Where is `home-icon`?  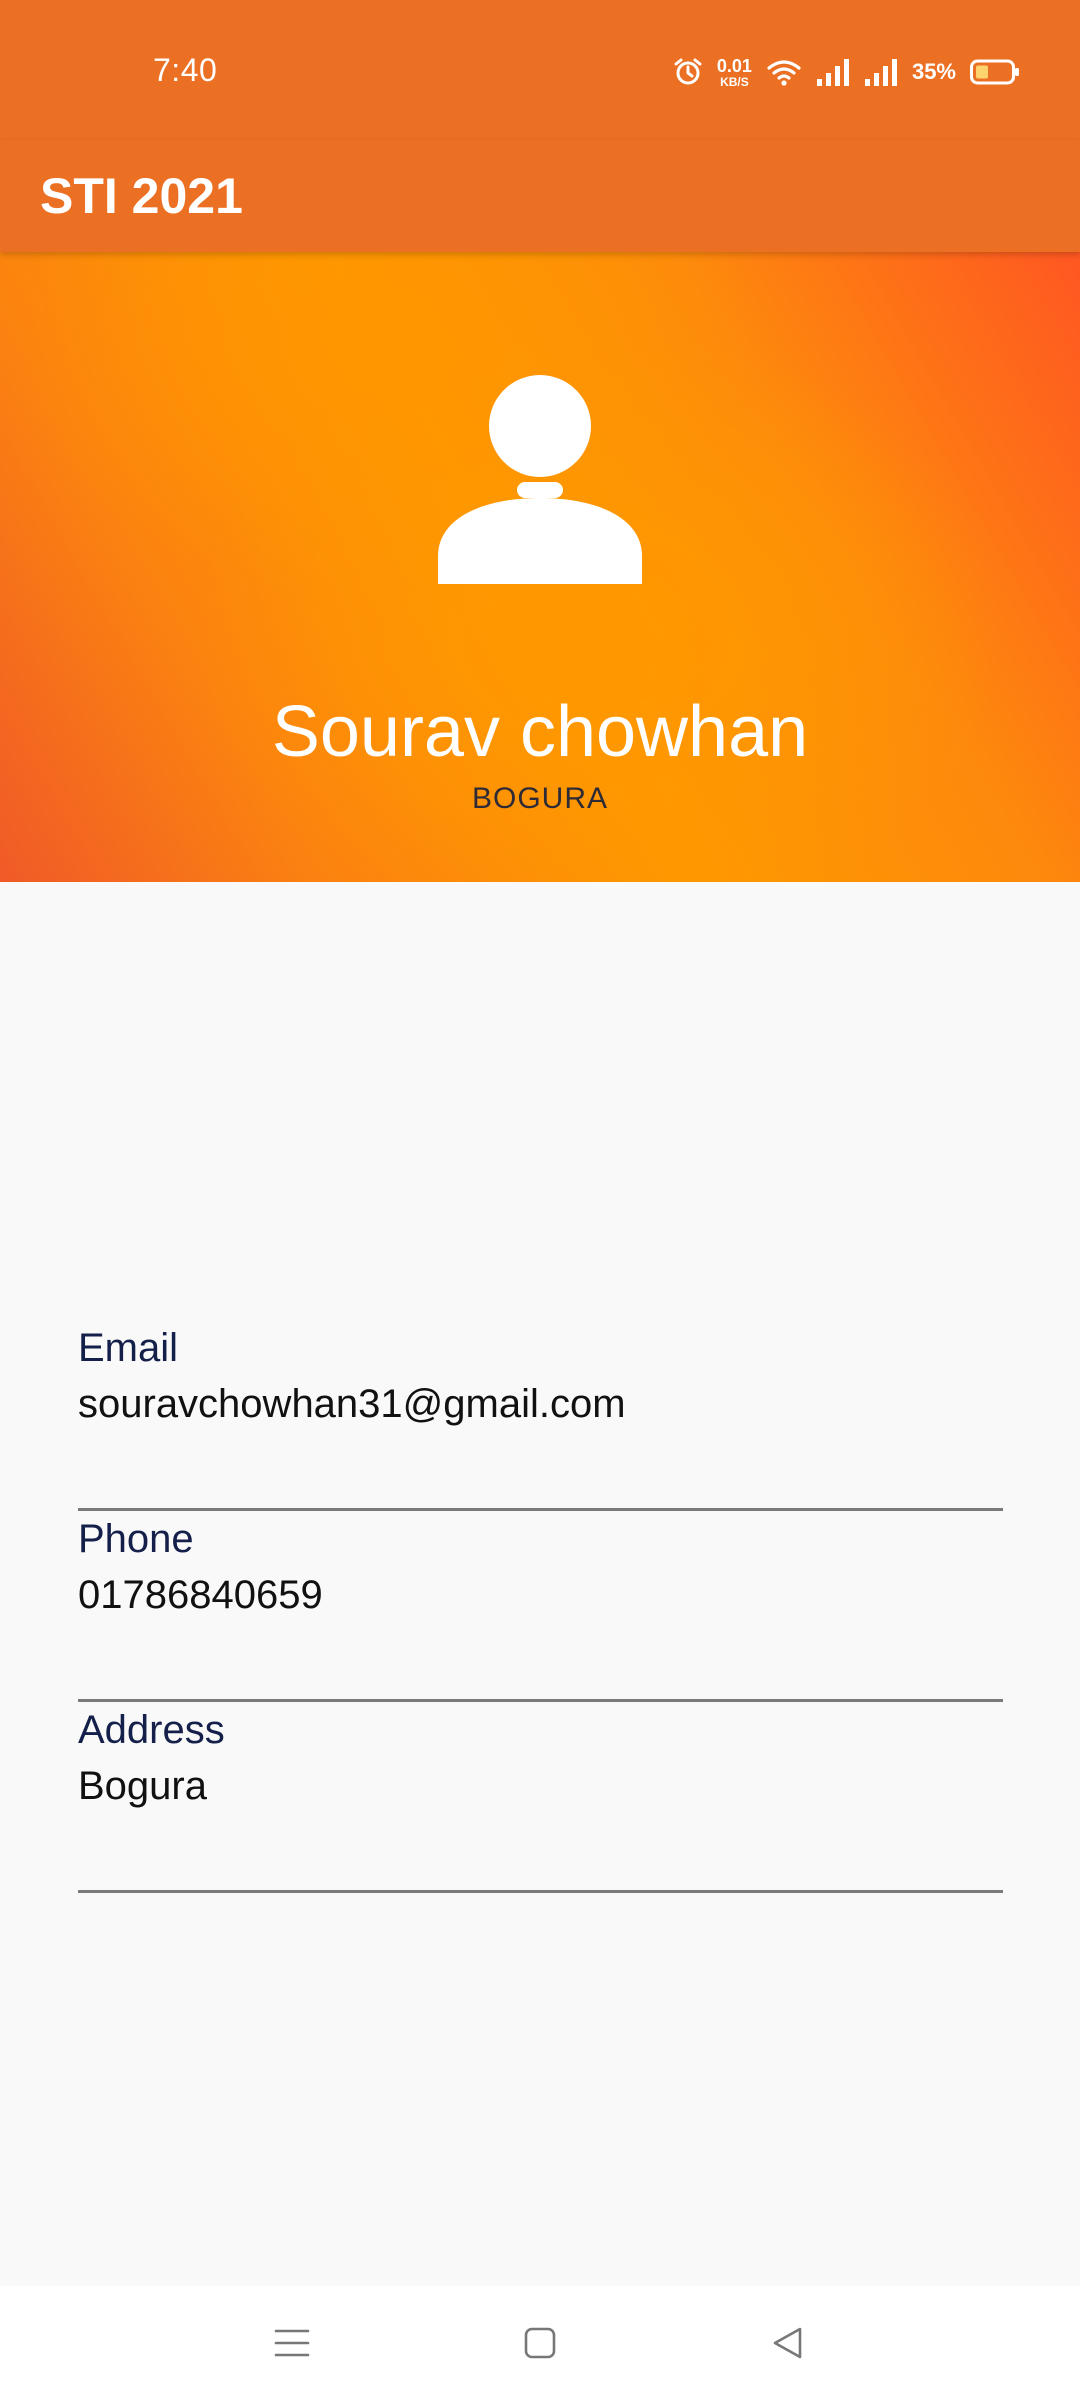 home-icon is located at coordinates (540, 2343).